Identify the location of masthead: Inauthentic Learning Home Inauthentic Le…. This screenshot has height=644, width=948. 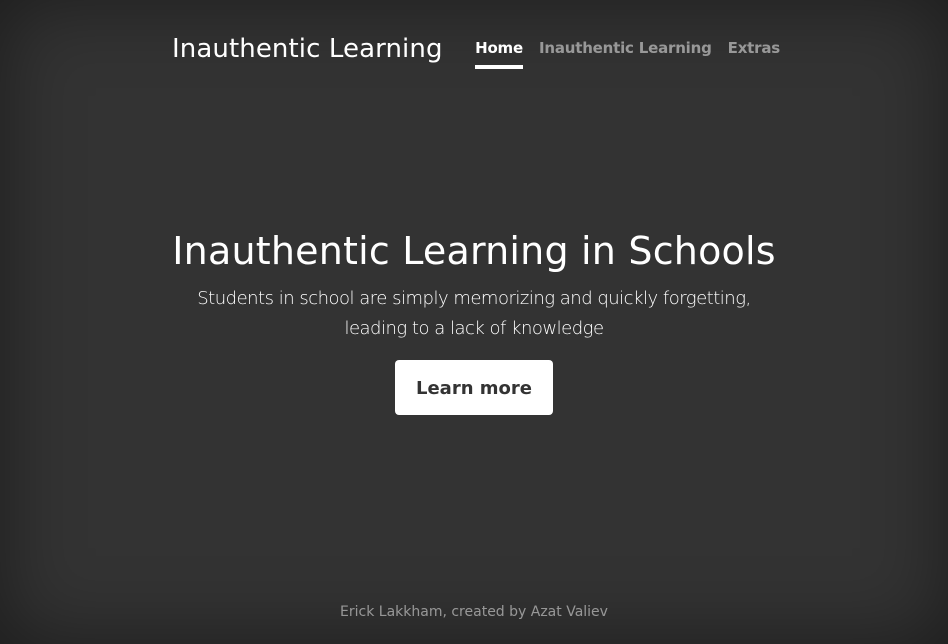
(476, 35).